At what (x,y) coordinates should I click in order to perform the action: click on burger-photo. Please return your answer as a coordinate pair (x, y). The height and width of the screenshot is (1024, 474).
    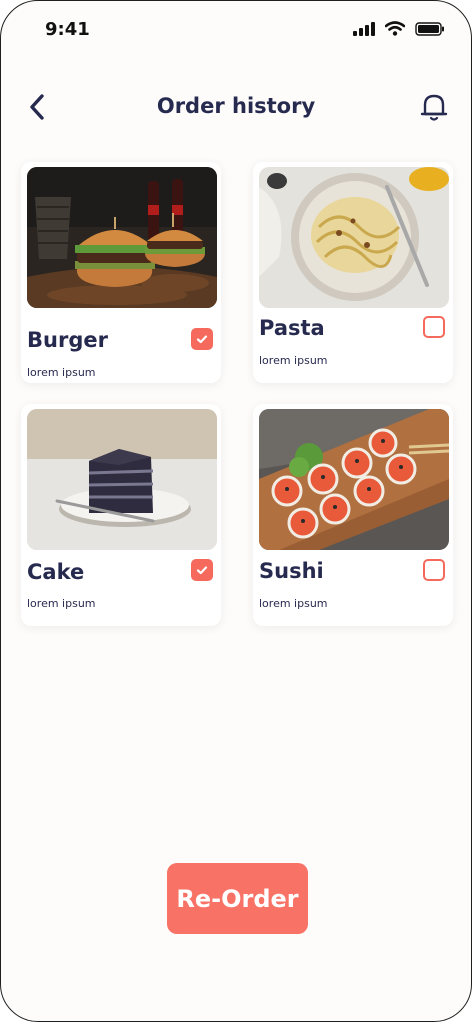
    Looking at the image, I should click on (122, 237).